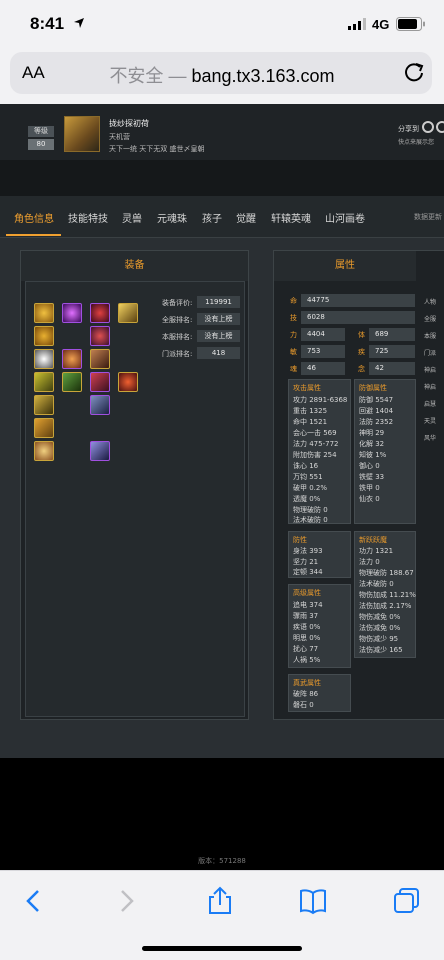 This screenshot has height=960, width=444. I want to click on address-bar: AA 不安全 — bang.tx3.163.com, so click(222, 74).